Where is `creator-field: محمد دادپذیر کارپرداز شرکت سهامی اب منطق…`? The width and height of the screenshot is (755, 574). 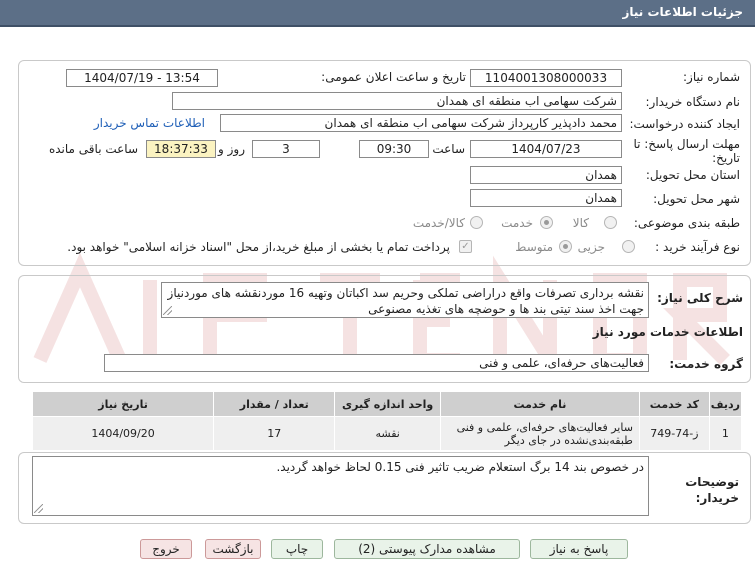
creator-field: محمد دادپذیر کارپرداز شرکت سهامی اب منطق… is located at coordinates (421, 123).